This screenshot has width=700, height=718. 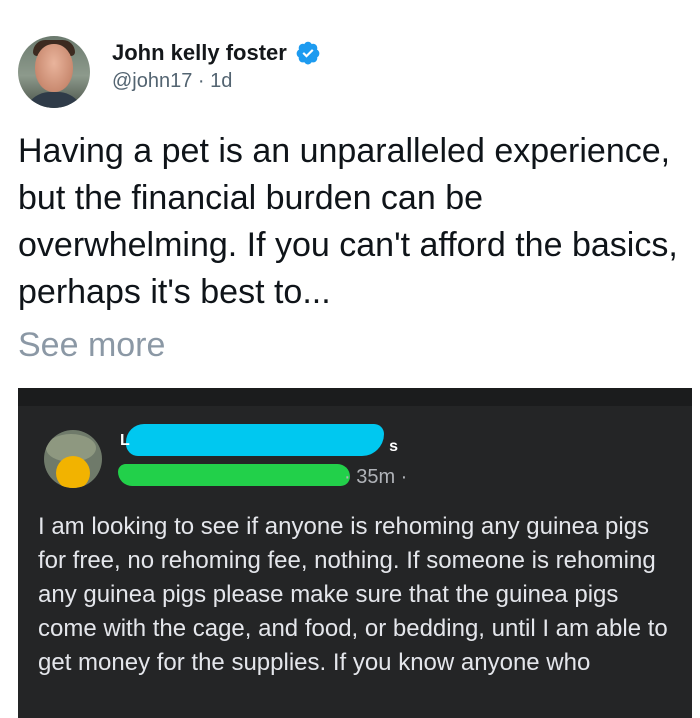 I want to click on author-name: John kelly foster, so click(x=199, y=53).